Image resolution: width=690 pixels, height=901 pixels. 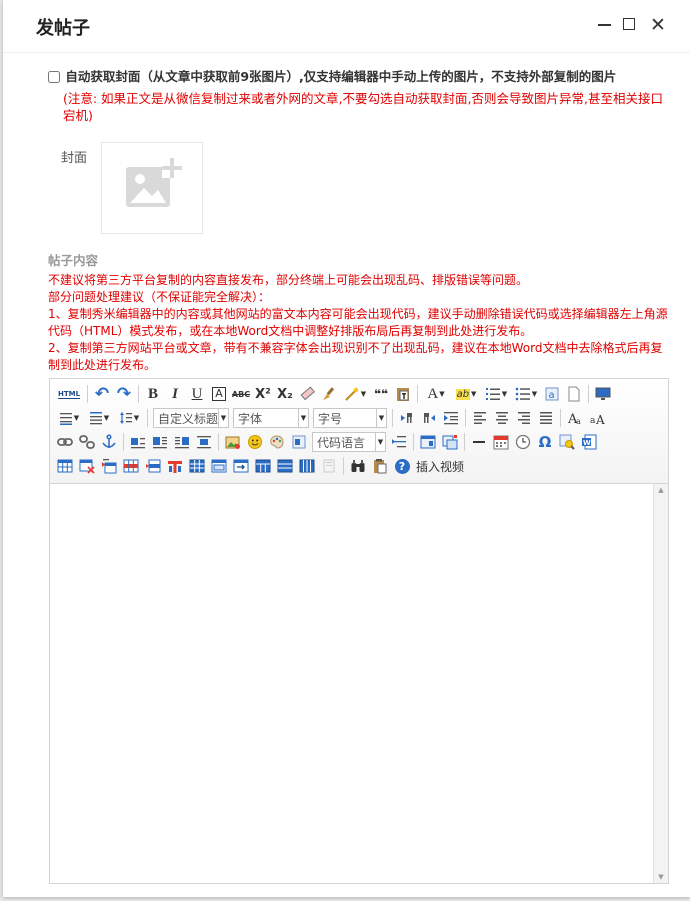 I want to click on binoculars-icon, so click(x=358, y=466).